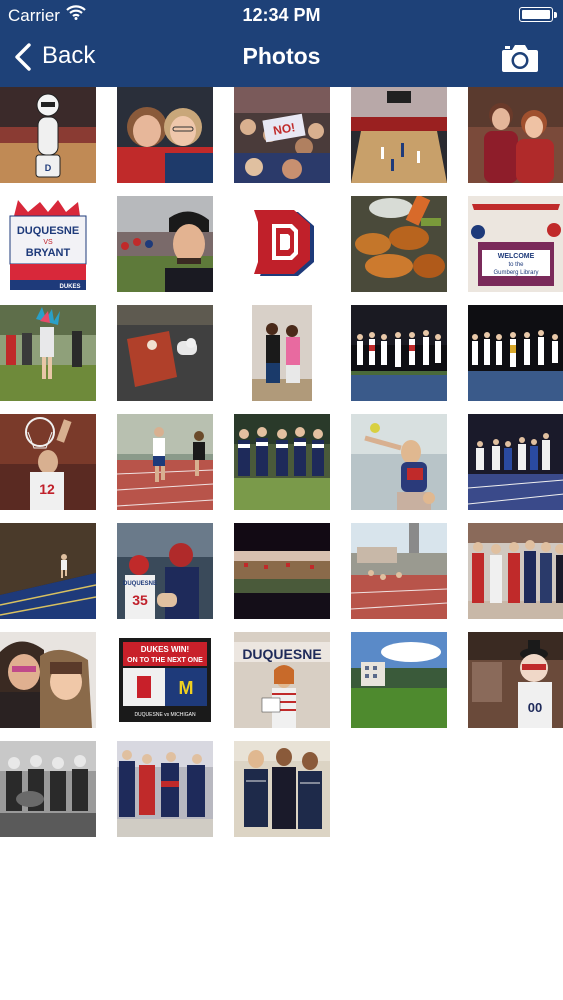 The image size is (563, 1000). I want to click on promo-headline-1: DUKES WIN!, so click(165, 649).